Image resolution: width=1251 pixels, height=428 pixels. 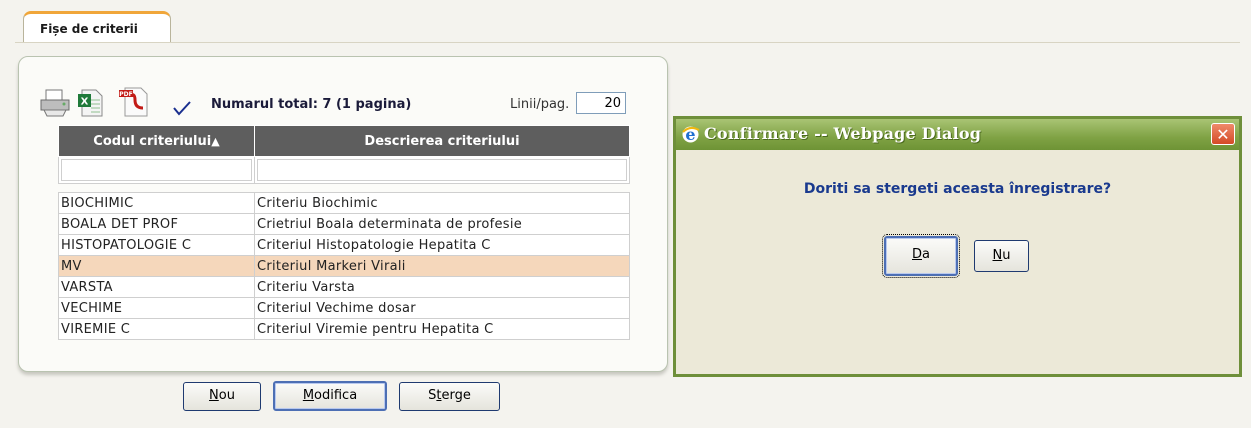 I want to click on filter-description-input, so click(x=442, y=170).